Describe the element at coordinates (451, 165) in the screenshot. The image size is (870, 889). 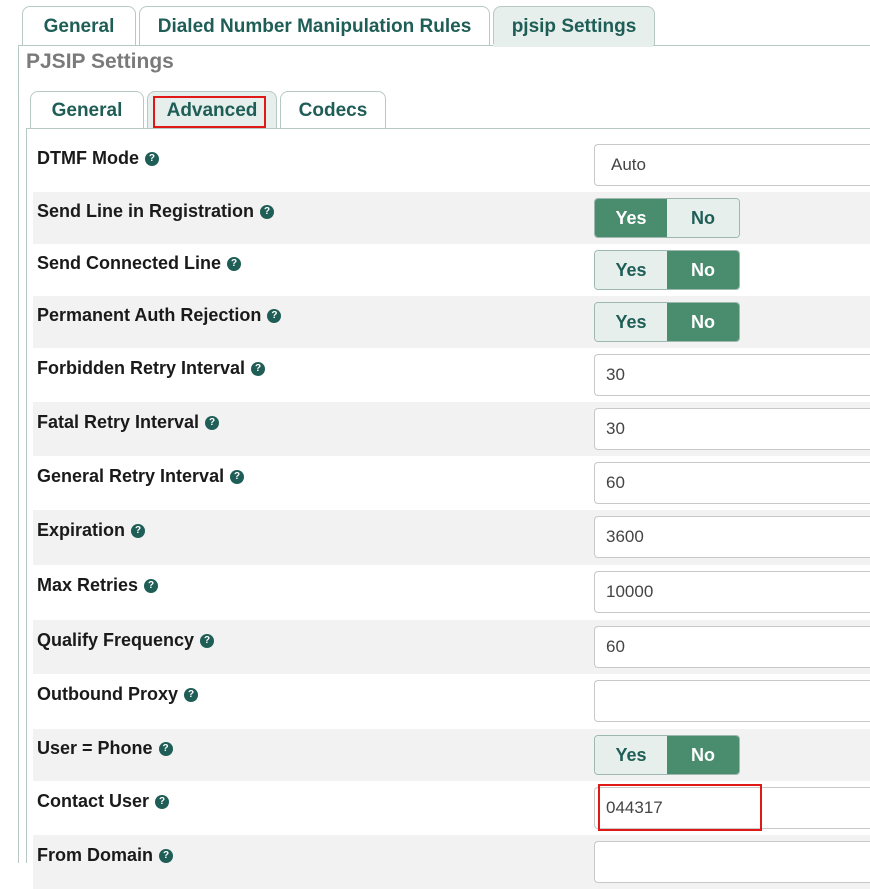
I see `row-dtmf-mode: DTMF Mode? Auto` at that location.